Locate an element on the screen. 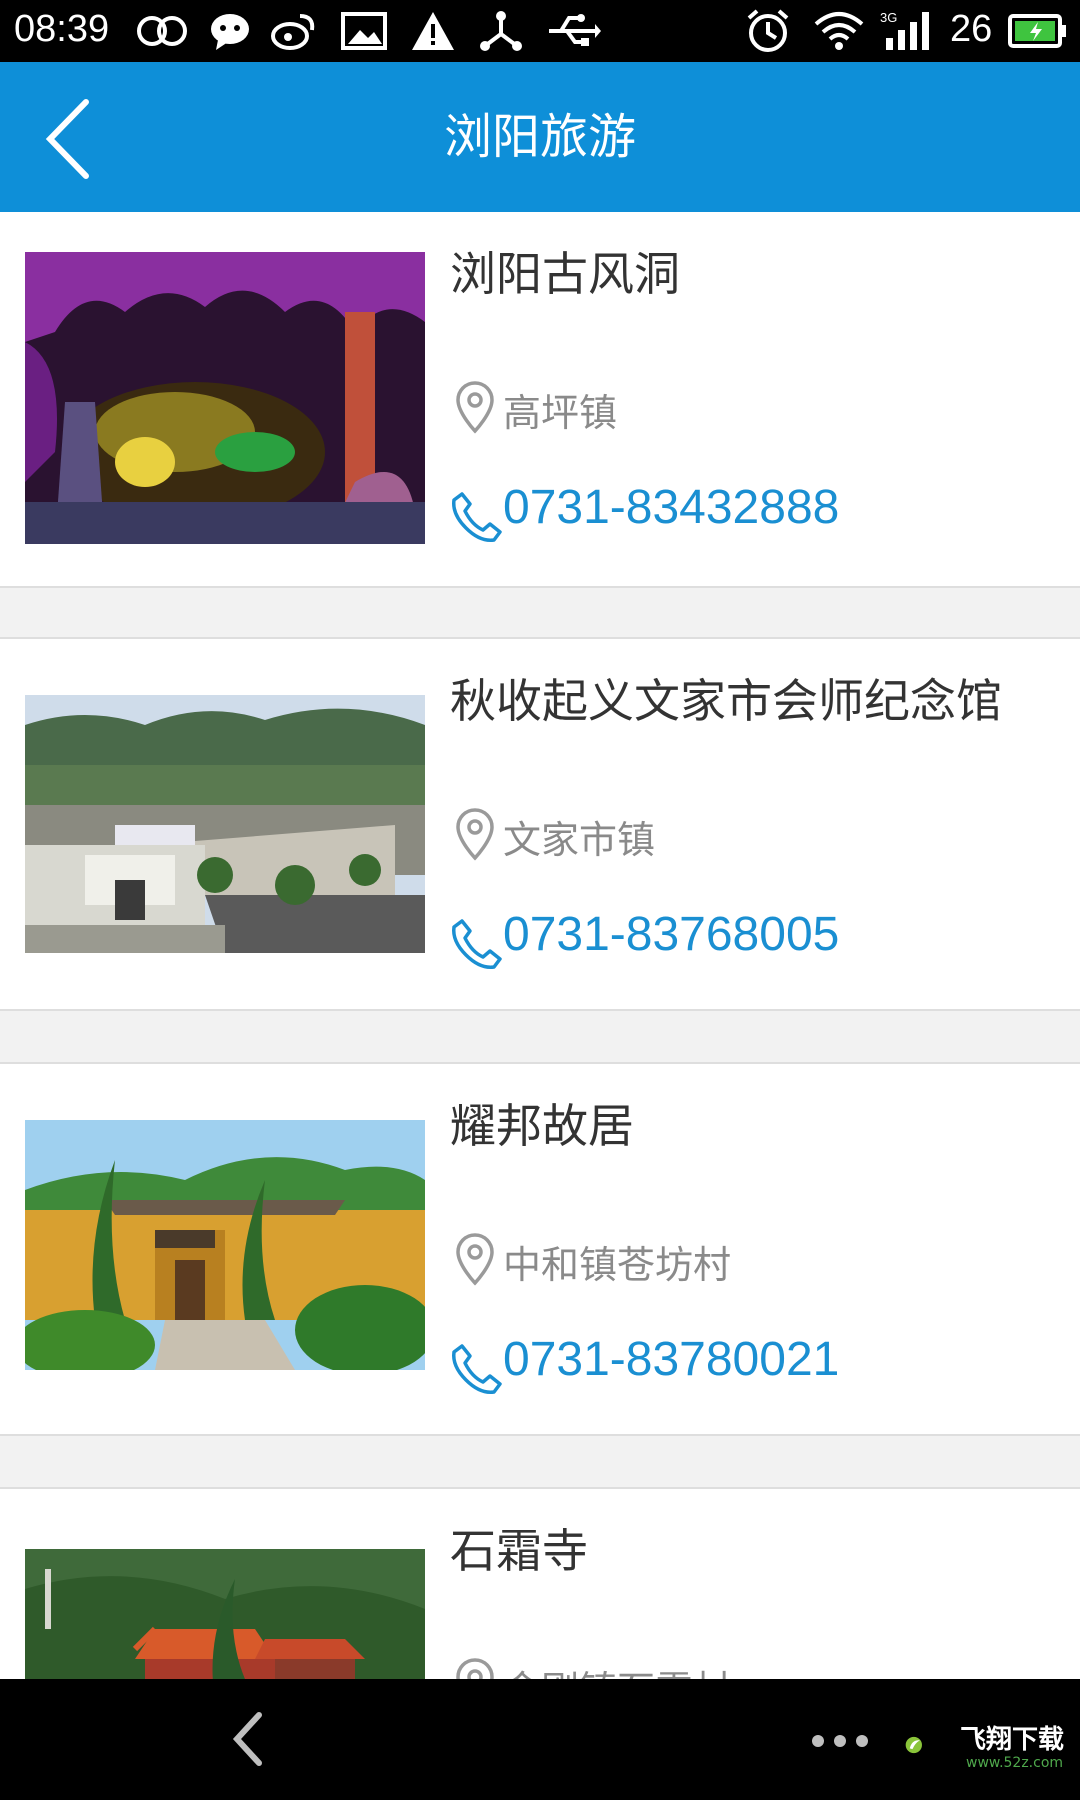  cave-photo is located at coordinates (225, 398).